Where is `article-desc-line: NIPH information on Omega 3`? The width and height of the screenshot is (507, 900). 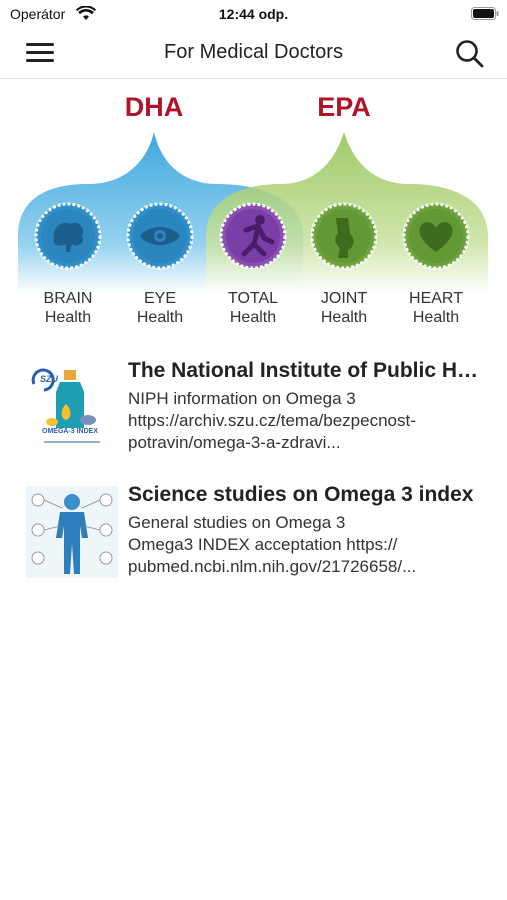
article-desc-line: NIPH information on Omega 3 is located at coordinates (242, 398).